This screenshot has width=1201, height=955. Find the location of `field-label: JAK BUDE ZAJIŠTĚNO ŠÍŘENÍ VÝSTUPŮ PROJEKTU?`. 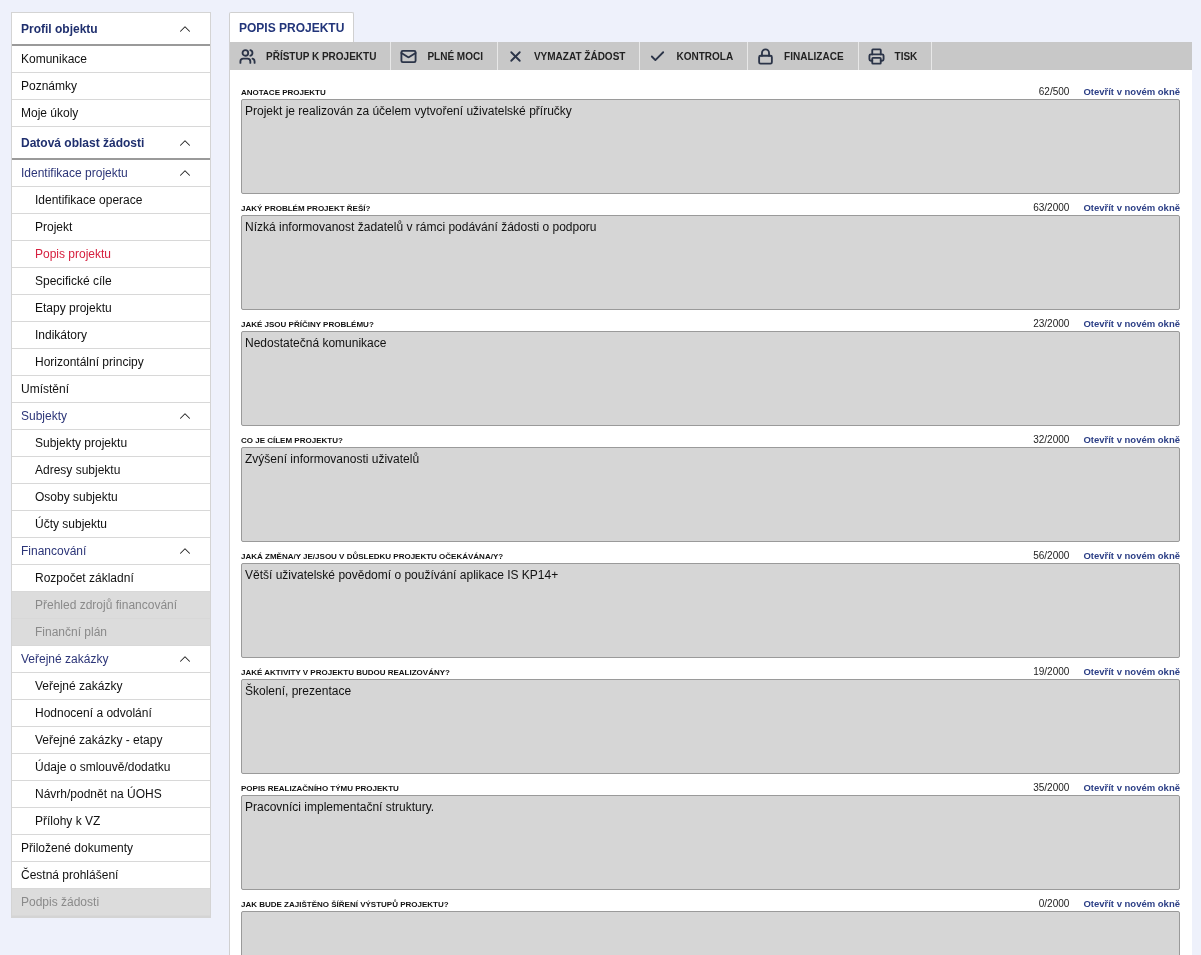

field-label: JAK BUDE ZAJIŠTĚNO ŠÍŘENÍ VÝSTUPŮ PROJEKTU? is located at coordinates (345, 904).